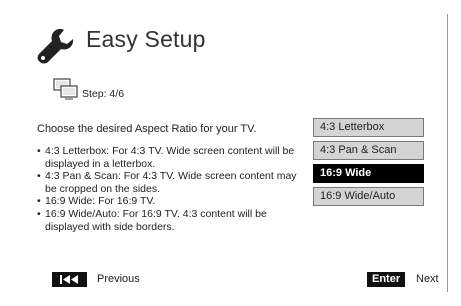 The width and height of the screenshot is (461, 306). What do you see at coordinates (146, 39) in the screenshot?
I see `page-title: Easy Setup` at bounding box center [146, 39].